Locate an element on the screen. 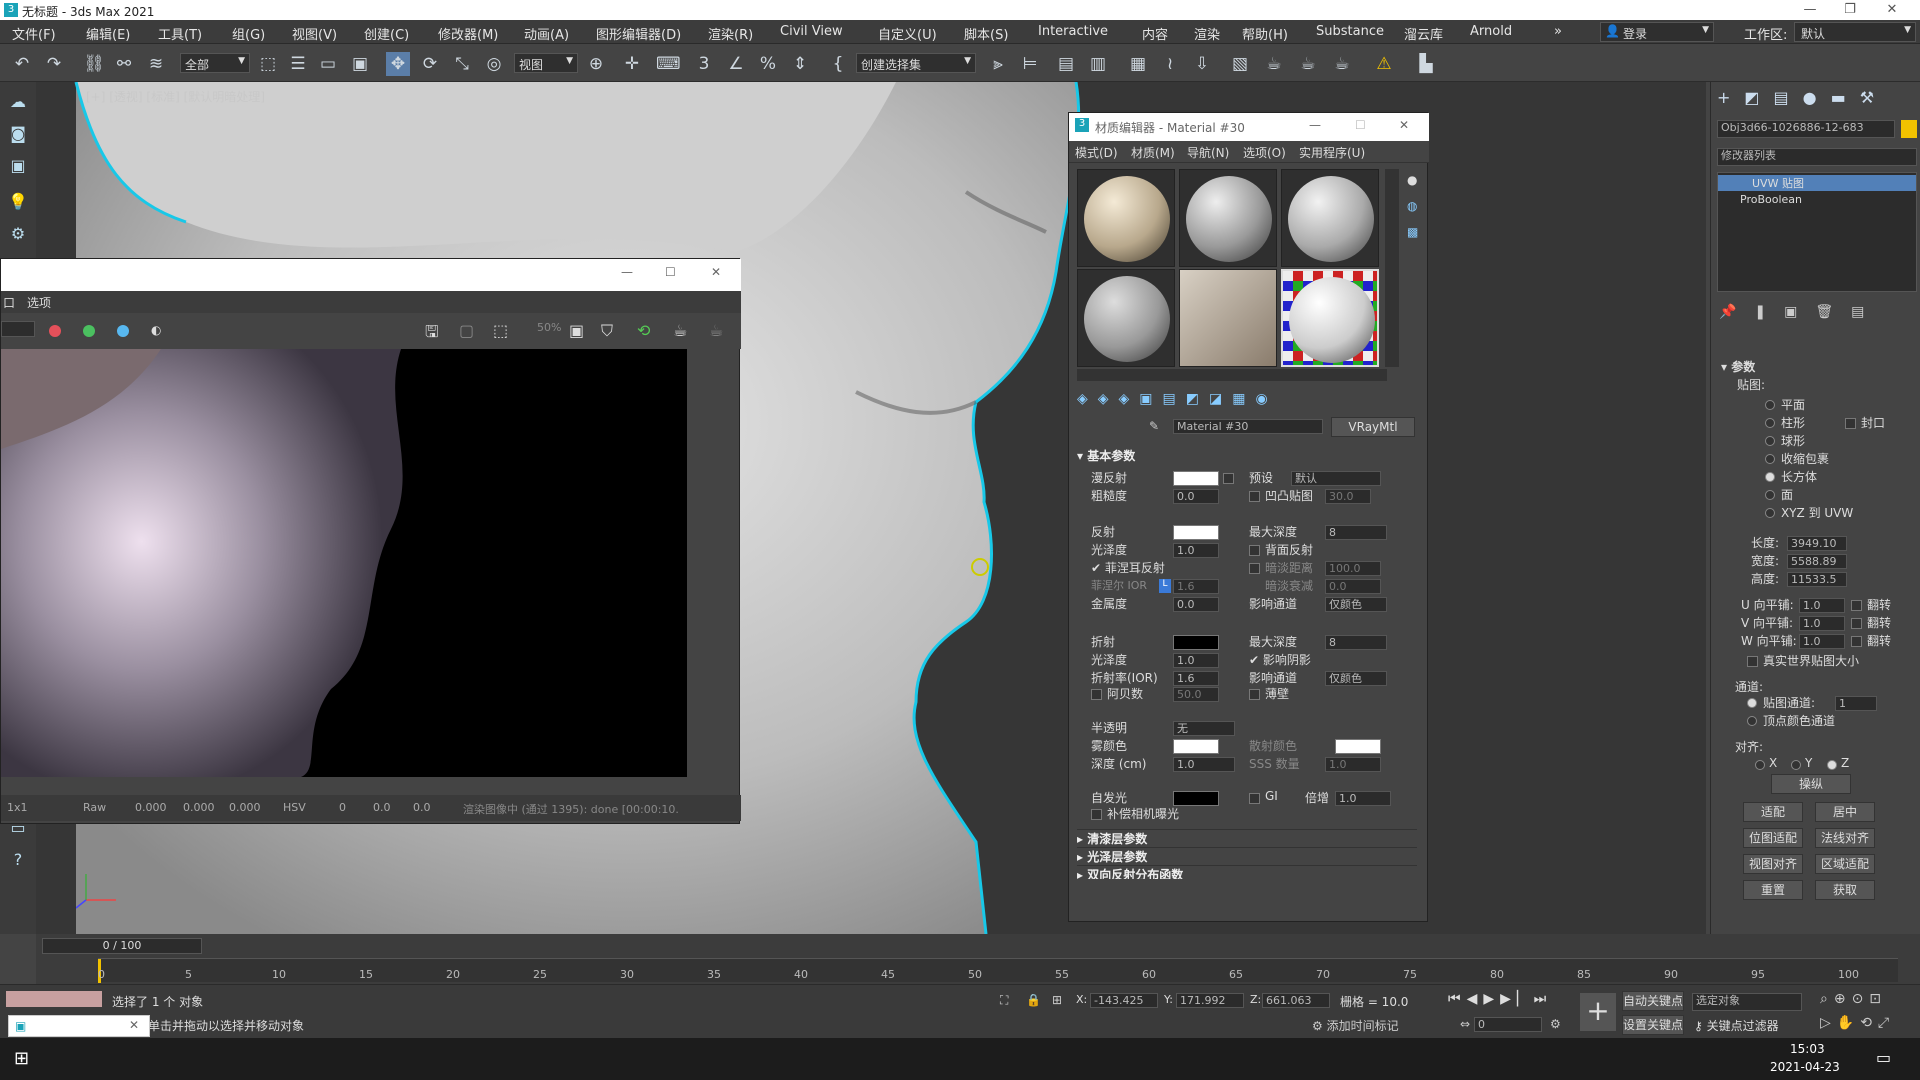  menu-scripting: 脚本(S) is located at coordinates (986, 33).